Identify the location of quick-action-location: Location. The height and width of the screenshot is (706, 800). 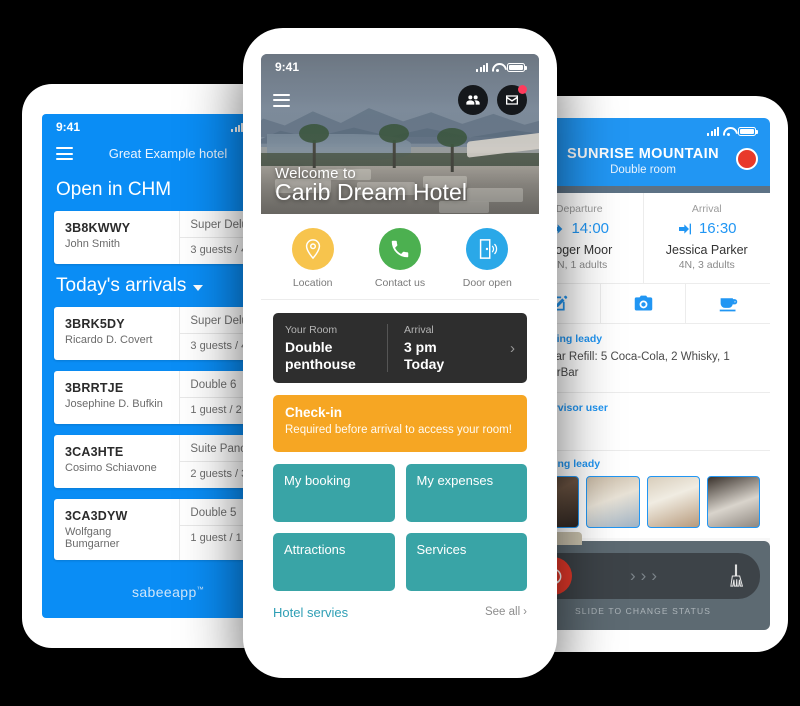
(312, 258).